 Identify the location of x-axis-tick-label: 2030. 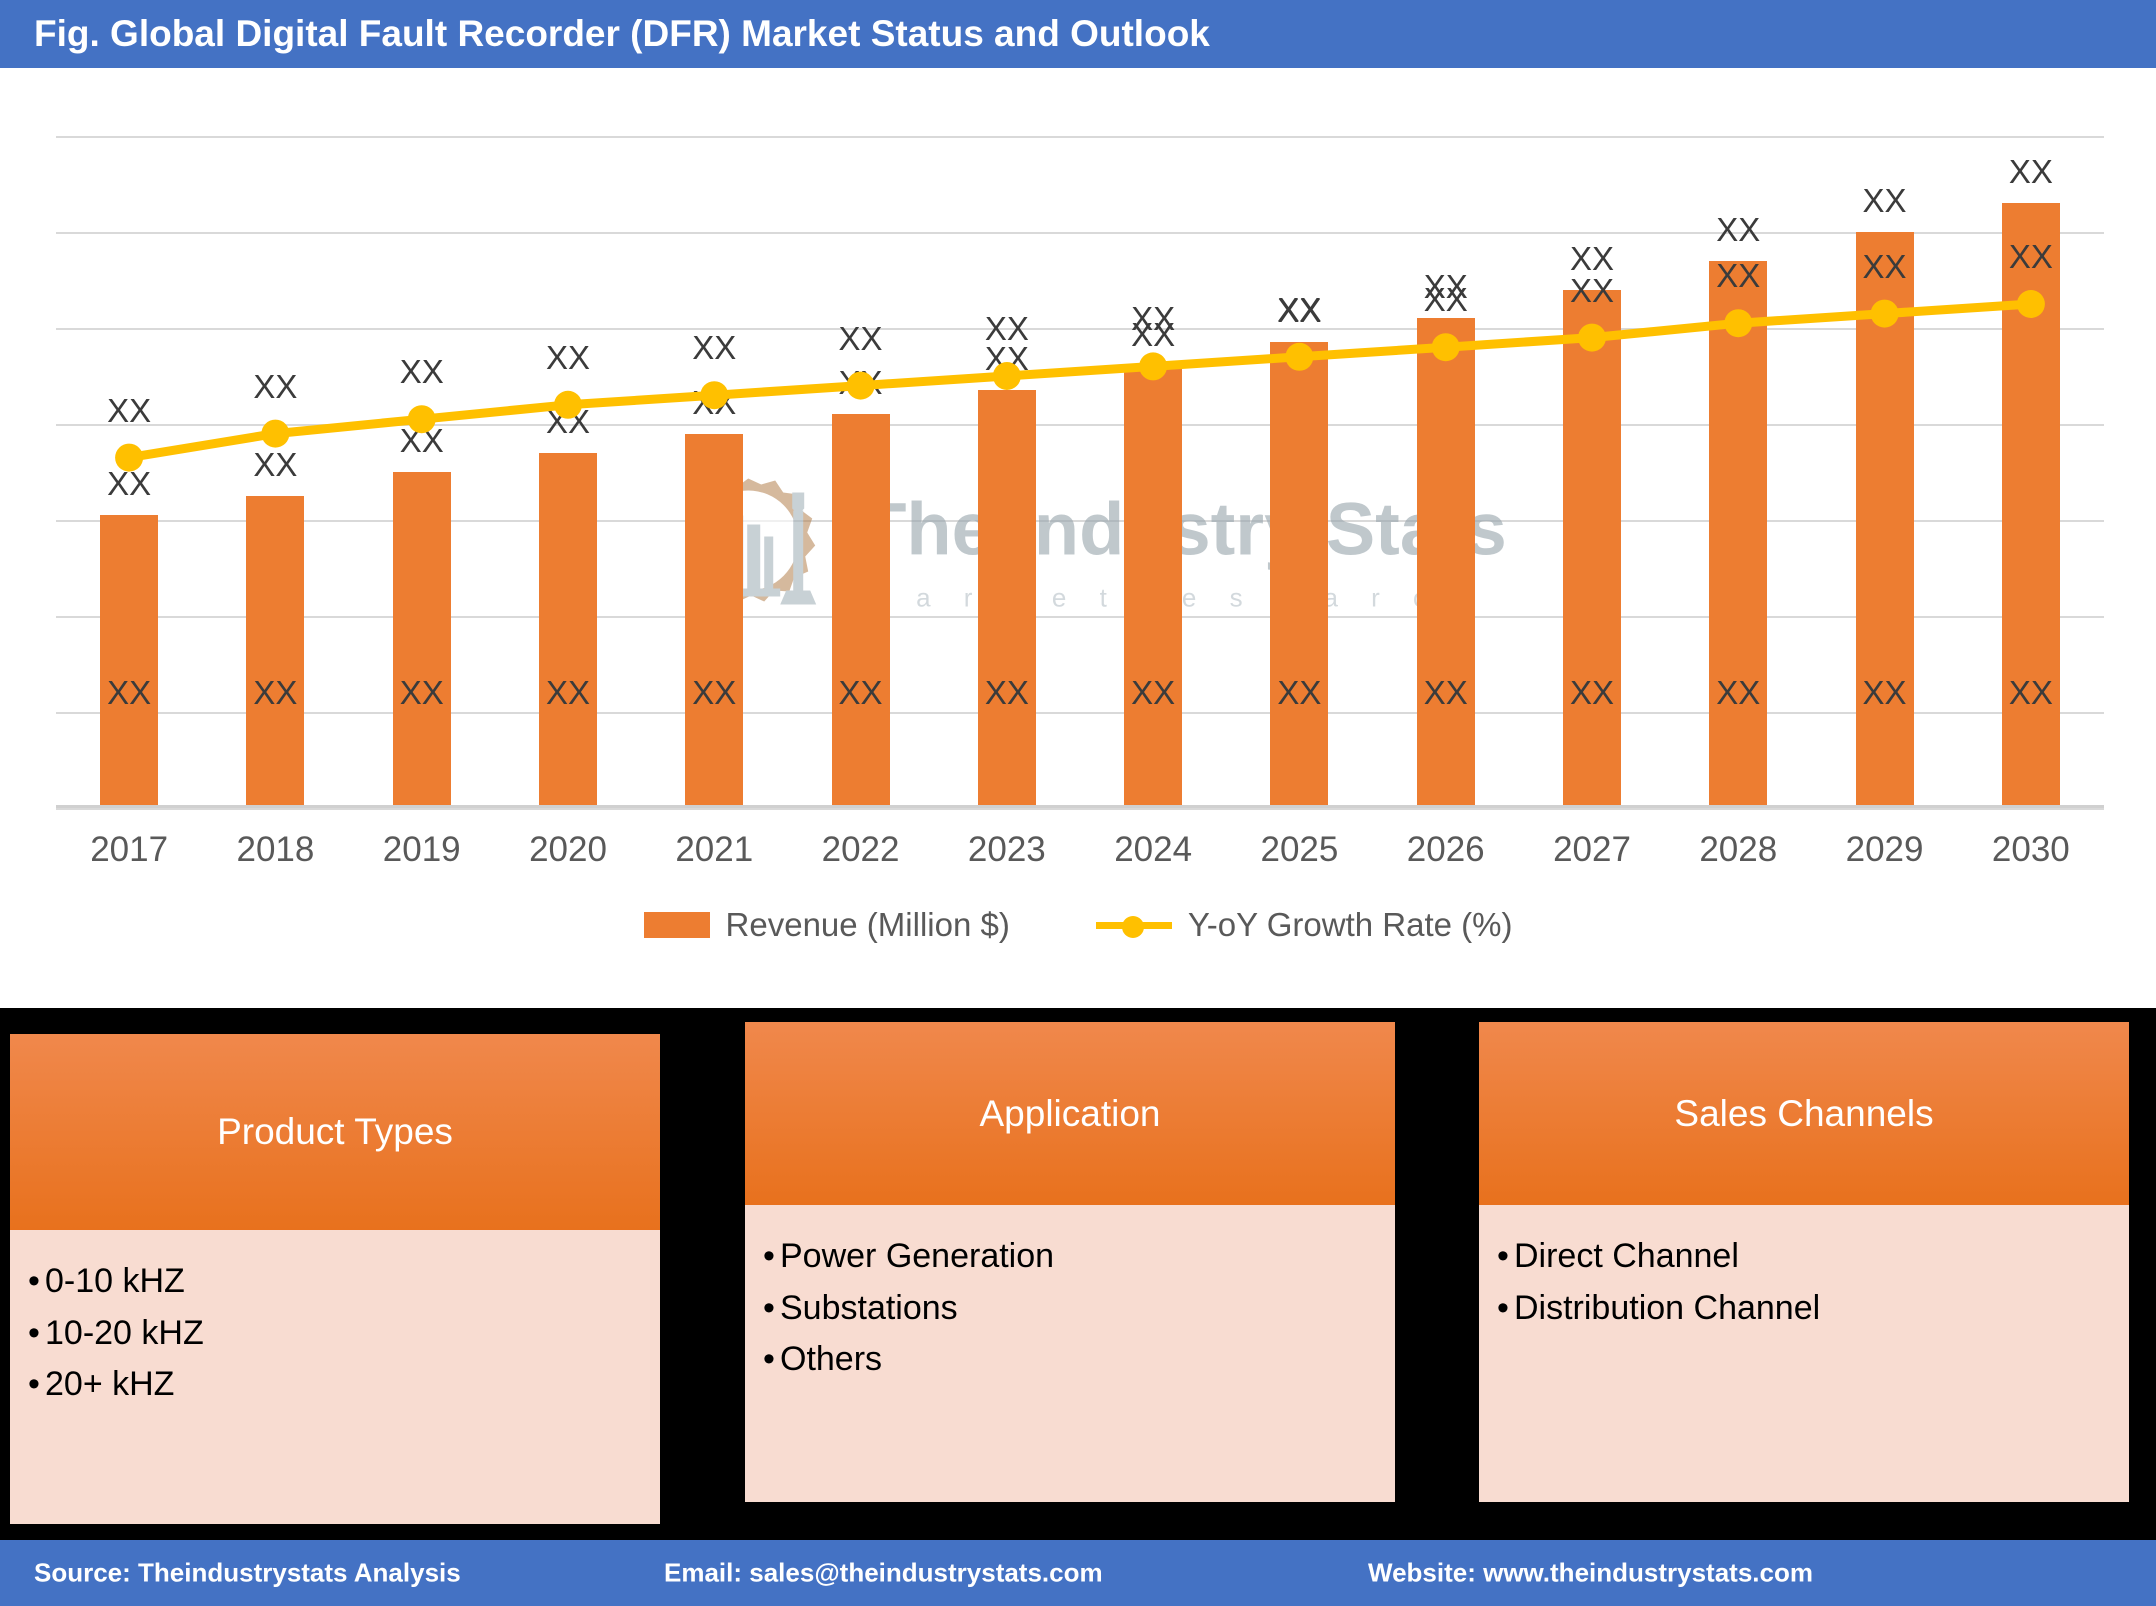
(2030, 849).